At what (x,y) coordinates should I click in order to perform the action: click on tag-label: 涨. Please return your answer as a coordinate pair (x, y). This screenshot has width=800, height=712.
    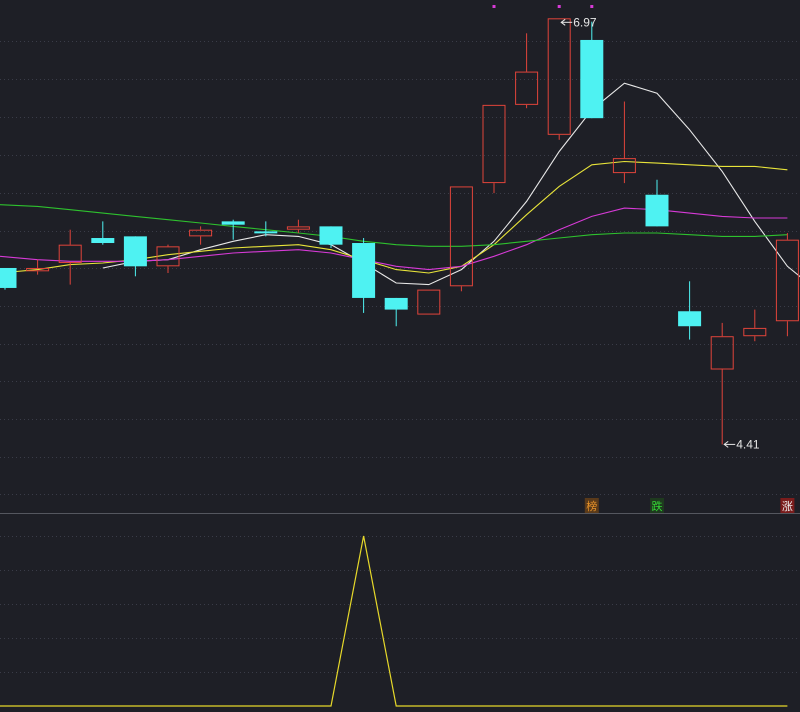
    Looking at the image, I should click on (787, 506).